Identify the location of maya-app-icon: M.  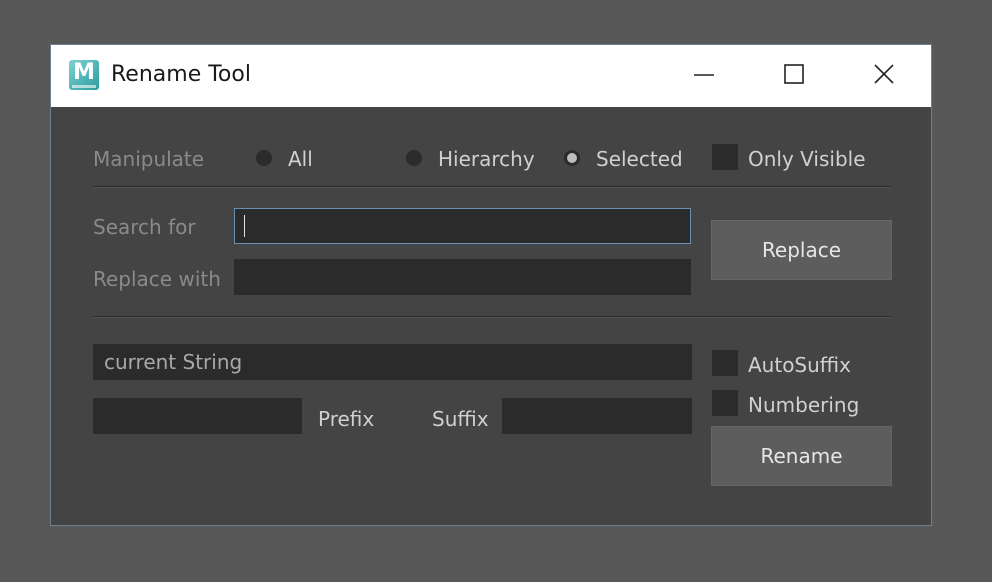
(84, 75).